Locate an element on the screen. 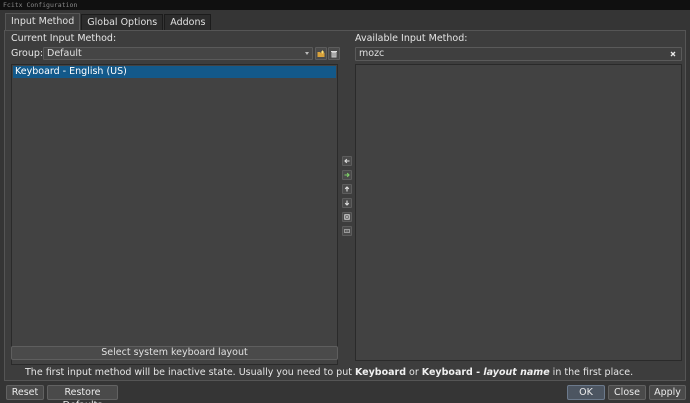  delete-icon is located at coordinates (334, 53).